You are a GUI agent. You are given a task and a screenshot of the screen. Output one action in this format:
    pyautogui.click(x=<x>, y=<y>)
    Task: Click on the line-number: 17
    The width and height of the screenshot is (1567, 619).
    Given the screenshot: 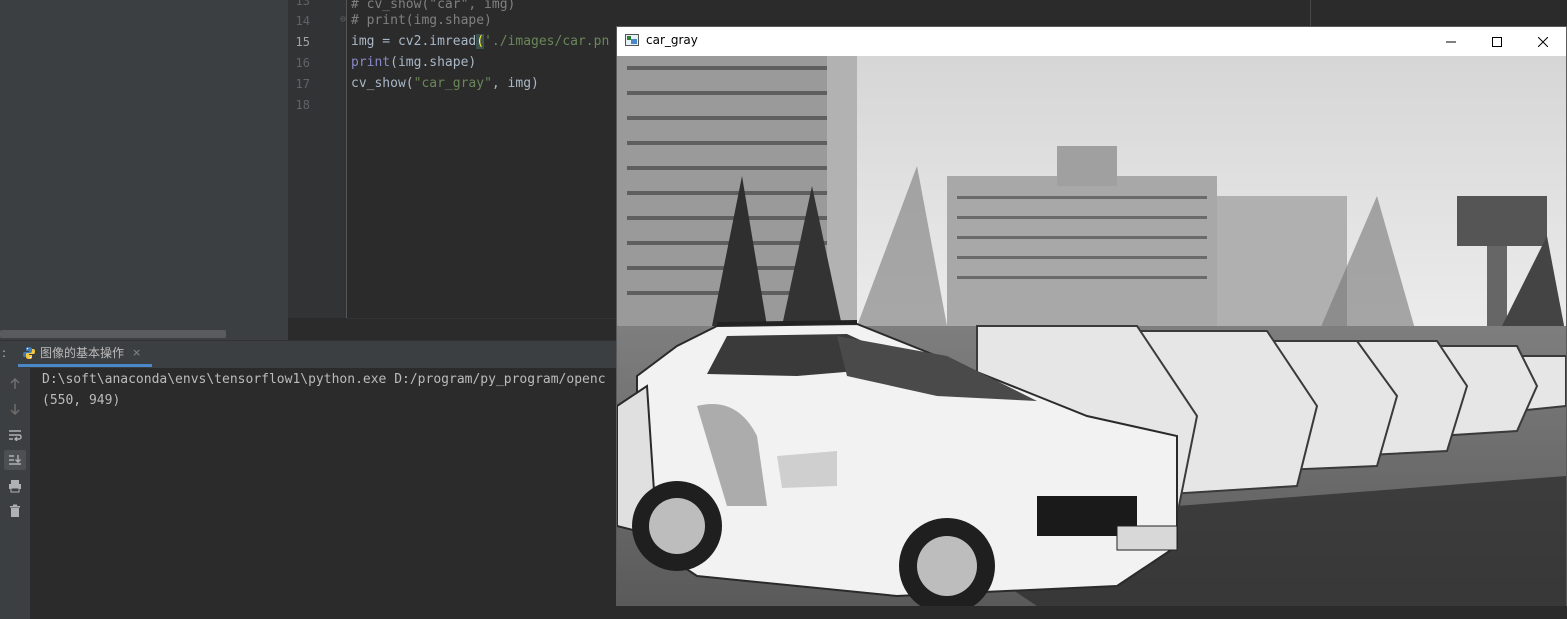 What is the action you would take?
    pyautogui.click(x=302, y=84)
    